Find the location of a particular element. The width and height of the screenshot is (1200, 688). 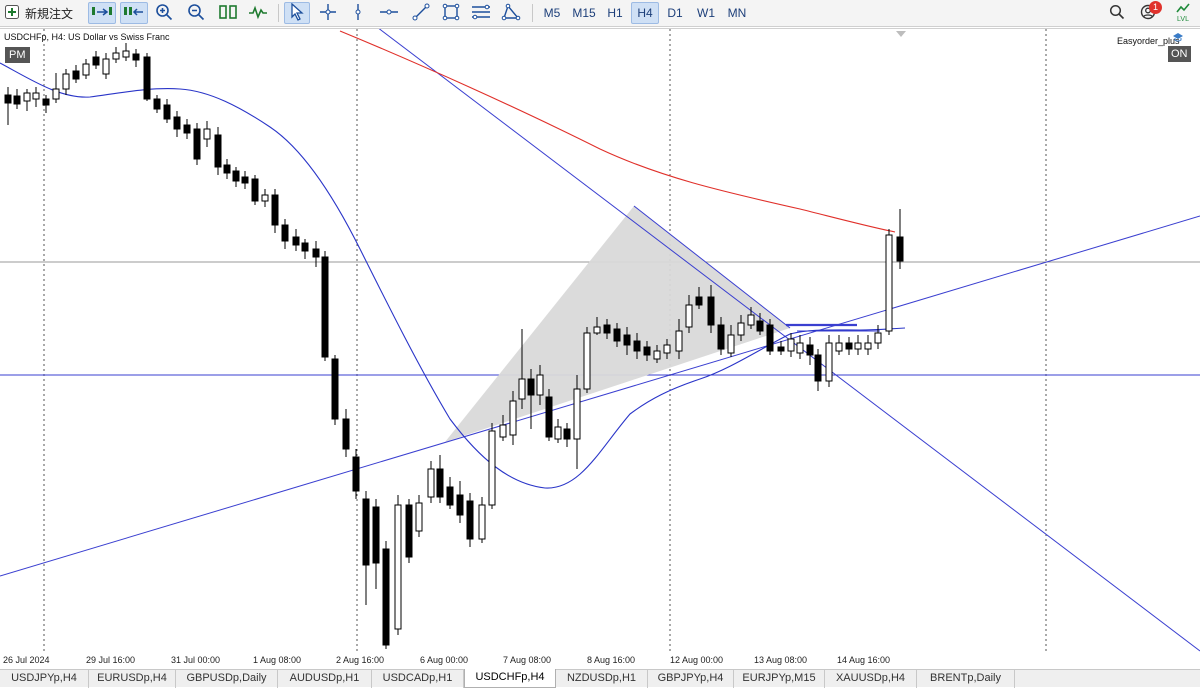

timeframe-label: M15 is located at coordinates (584, 13).